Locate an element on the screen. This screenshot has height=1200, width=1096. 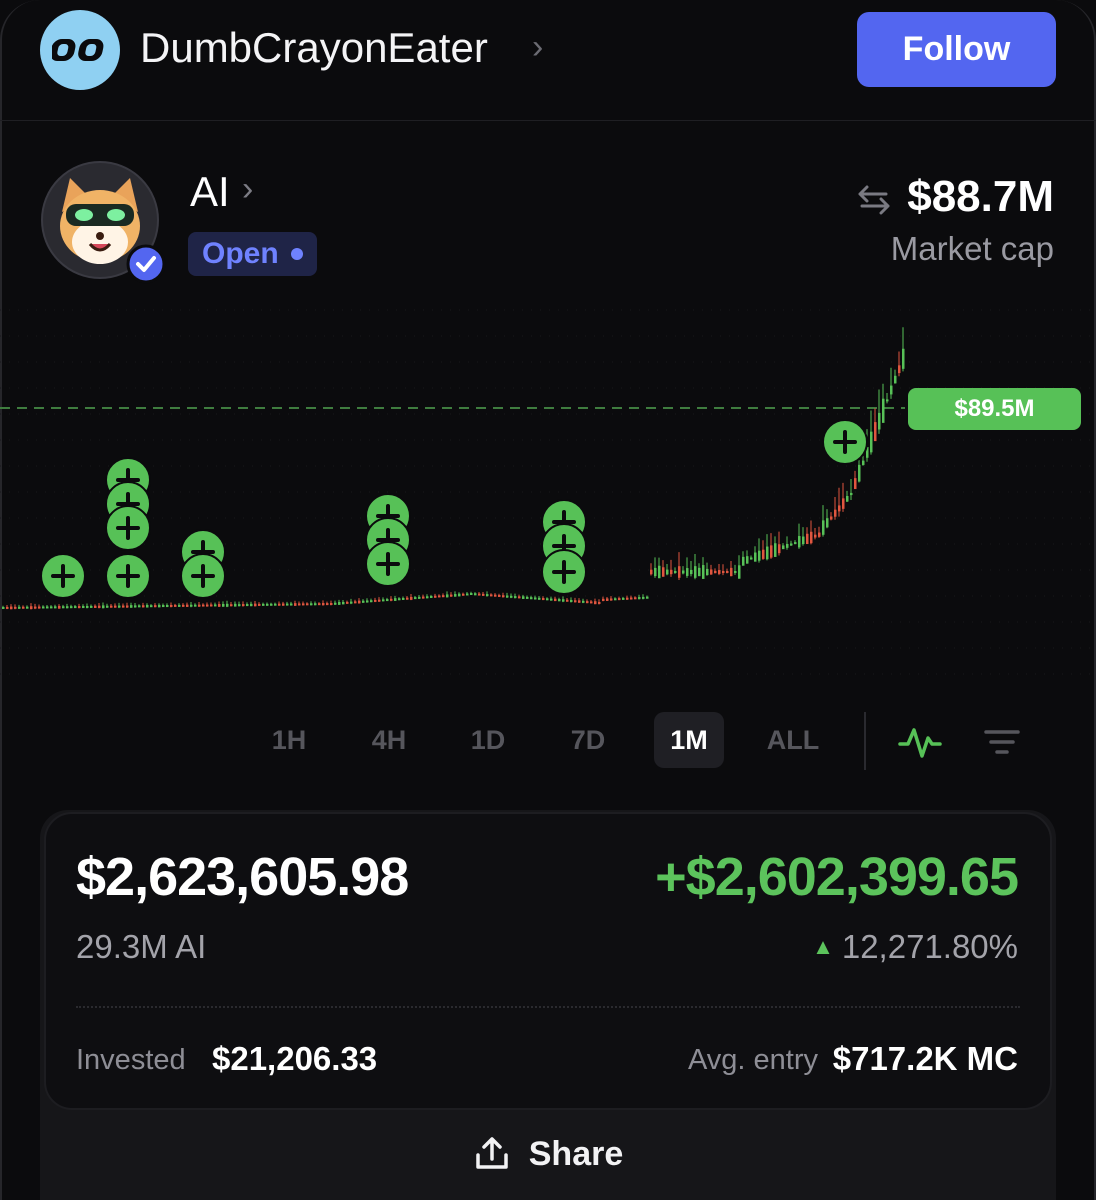
tab-7d: 7D is located at coordinates (588, 740).